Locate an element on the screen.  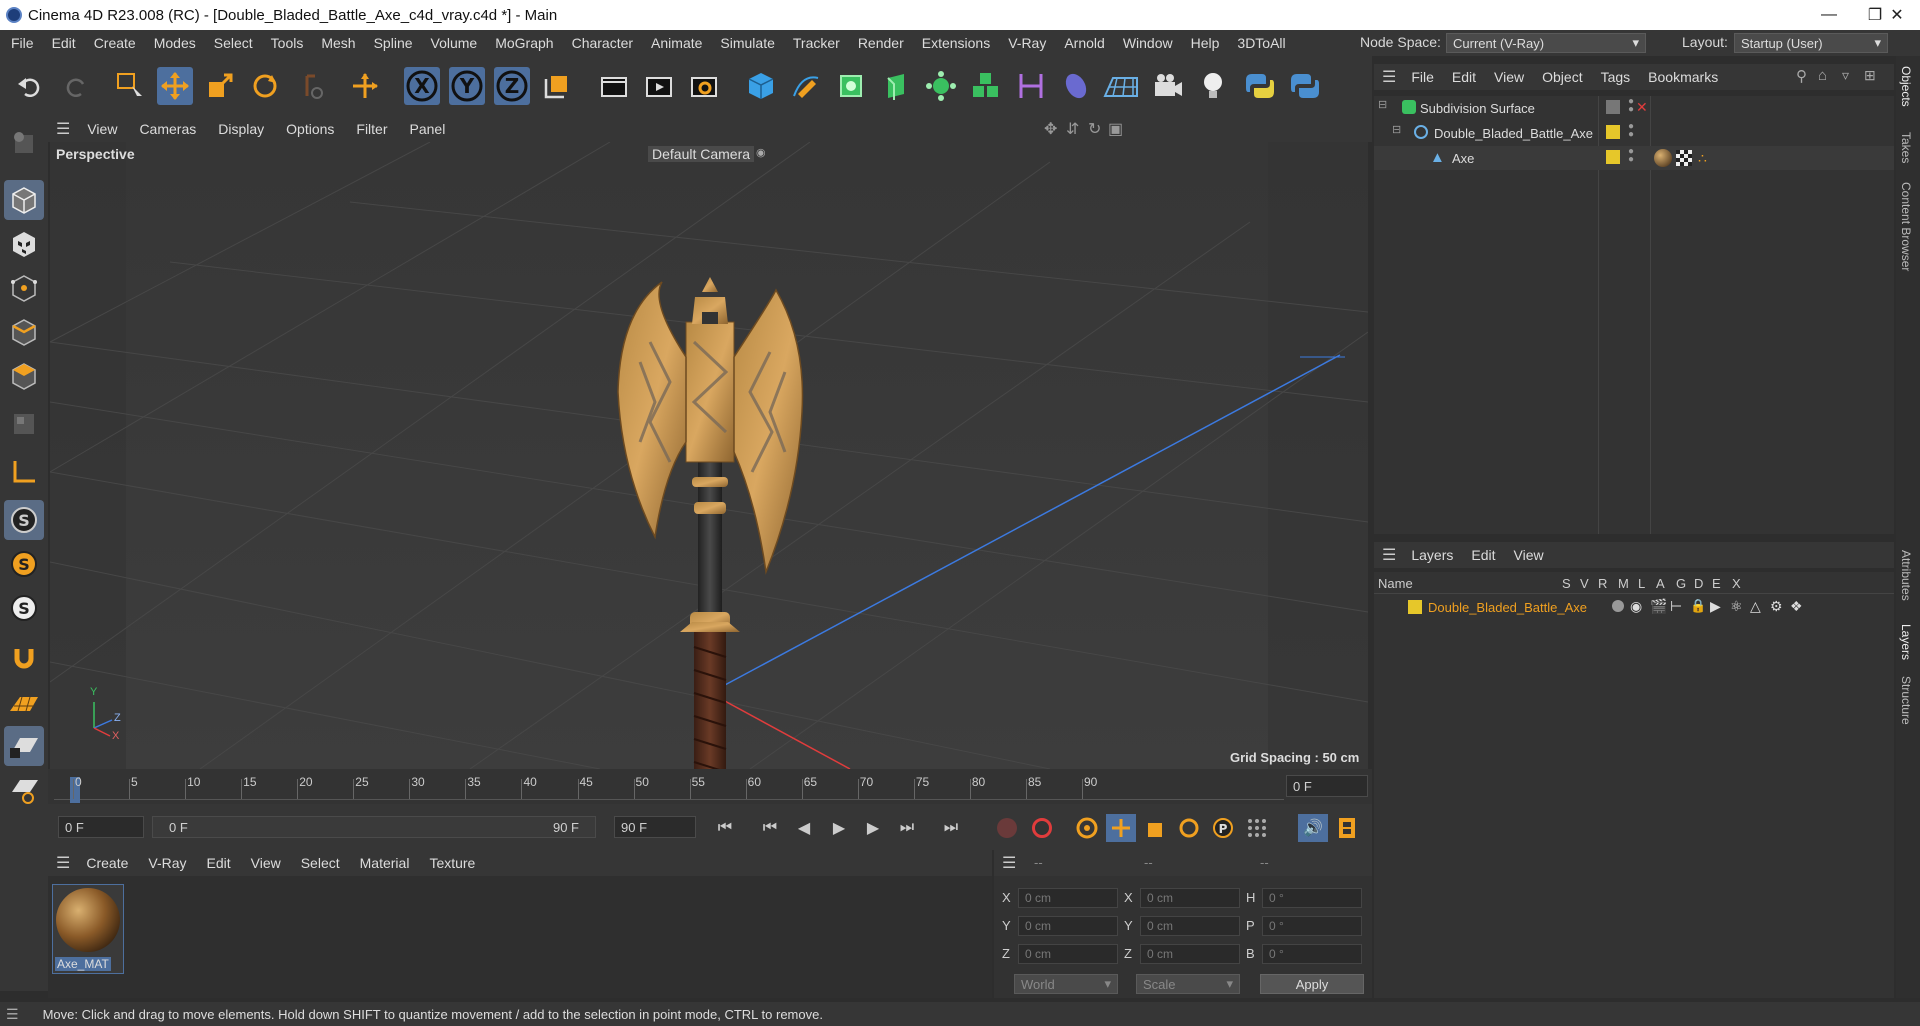
live-selection-icon is located at coordinates (130, 86).